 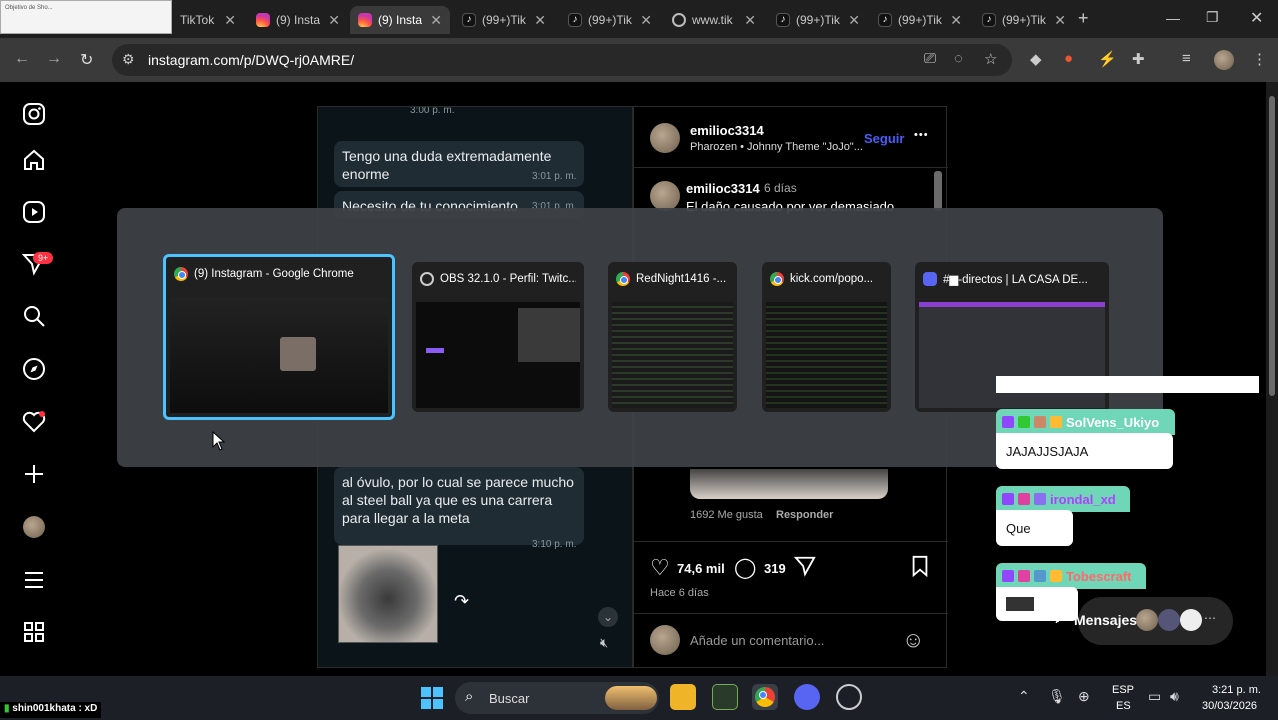 What do you see at coordinates (1057, 696) in the screenshot?
I see `microphone-icon: 🎙︎` at bounding box center [1057, 696].